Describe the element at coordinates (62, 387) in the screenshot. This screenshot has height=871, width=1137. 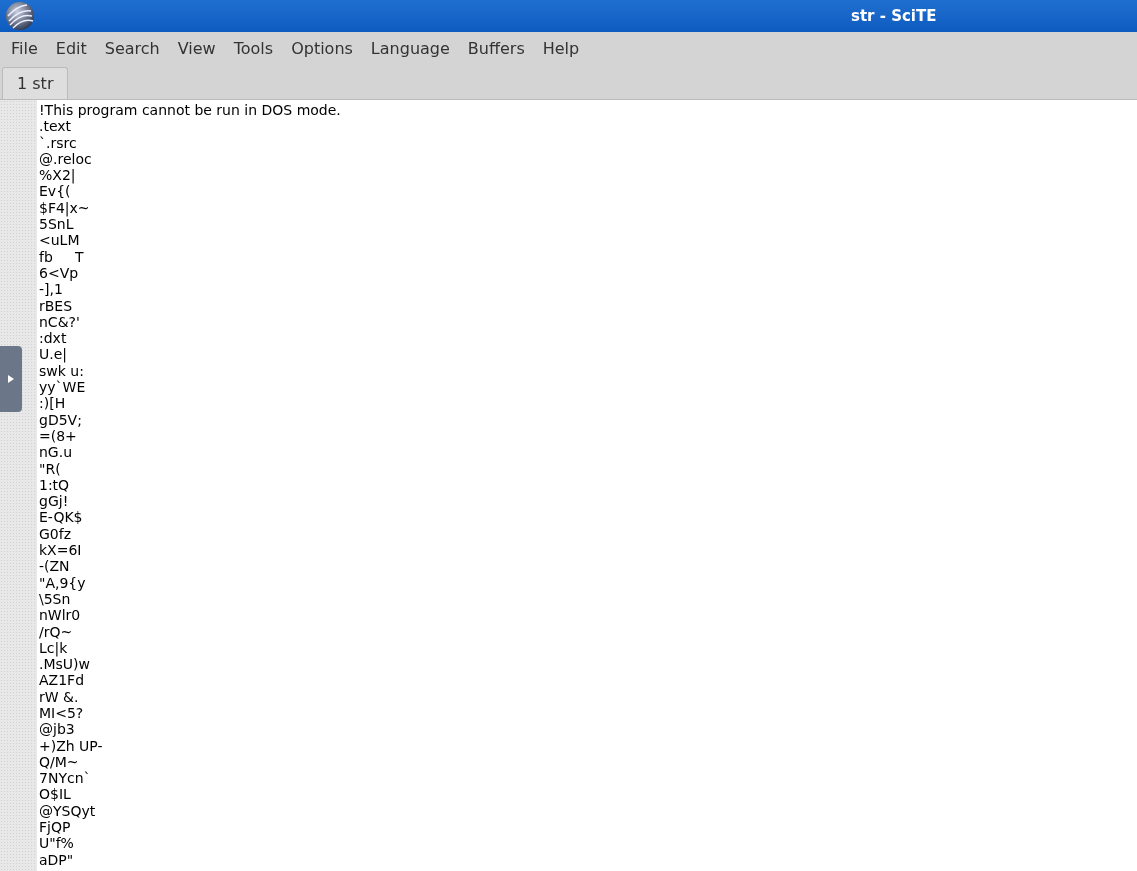
I see `text-line: yy`WE` at that location.